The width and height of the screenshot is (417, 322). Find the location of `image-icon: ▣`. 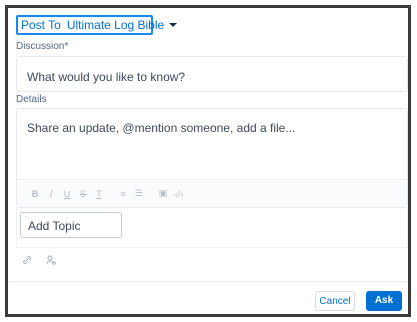

image-icon: ▣ is located at coordinates (163, 193).